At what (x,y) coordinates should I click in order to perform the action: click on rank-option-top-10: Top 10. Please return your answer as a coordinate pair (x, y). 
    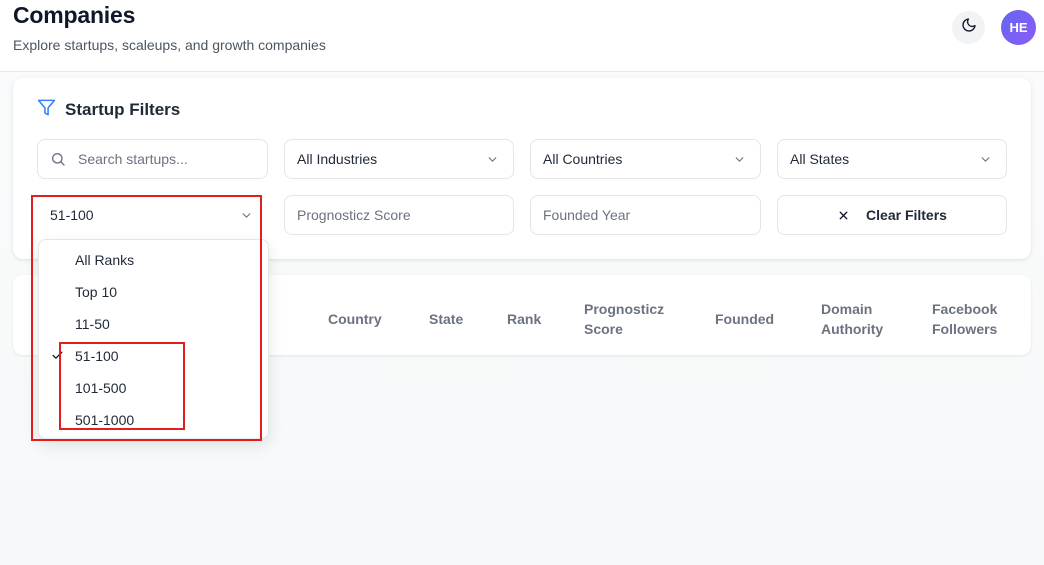
    Looking at the image, I should click on (153, 292).